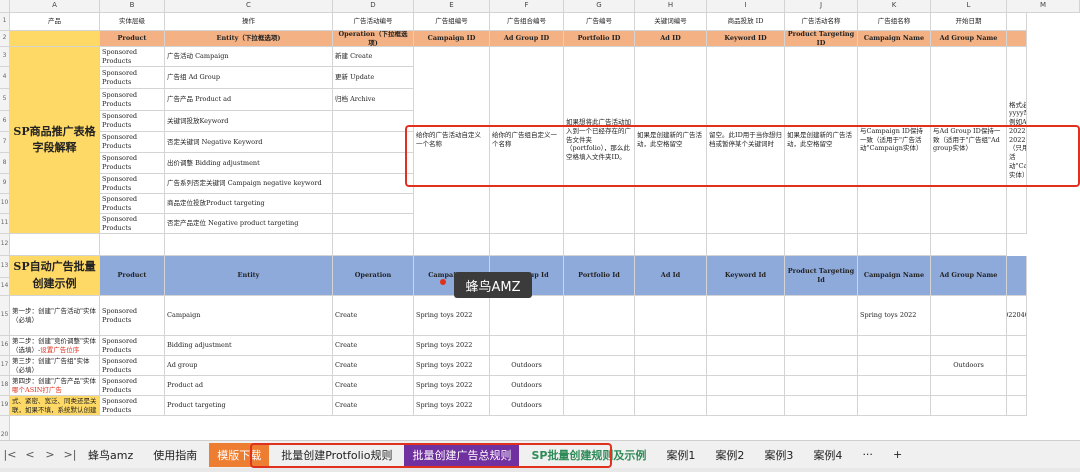 This screenshot has width=1080, height=472. Describe the element at coordinates (969, 39) in the screenshot. I see `header-en-cell: Ad Group Name` at that location.